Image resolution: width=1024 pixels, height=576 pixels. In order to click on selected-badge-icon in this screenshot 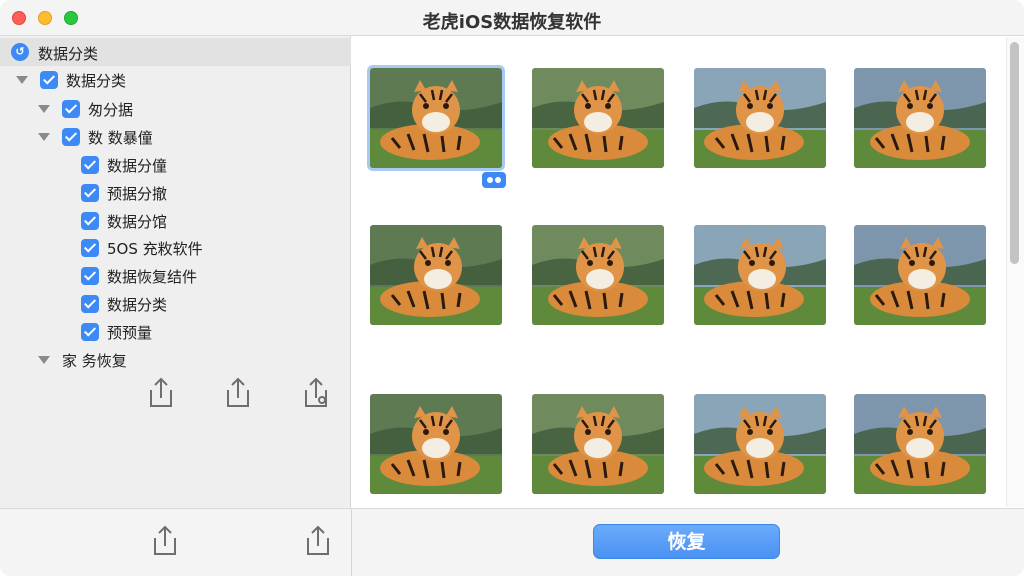, I will do `click(494, 179)`.